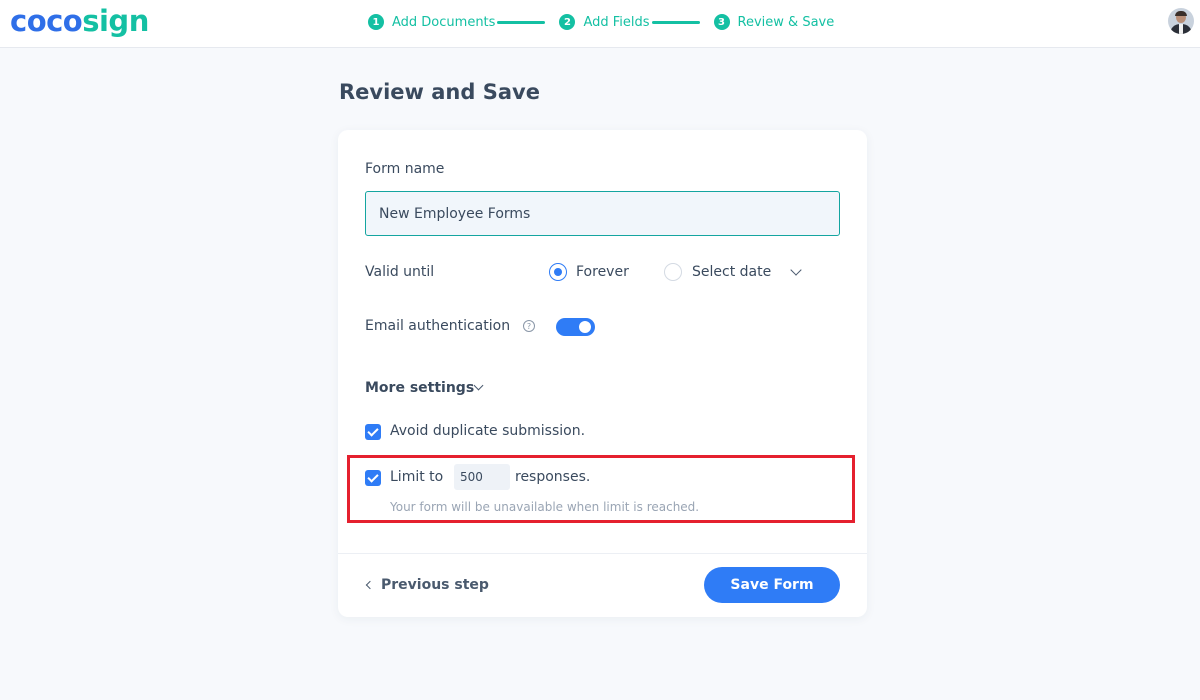 Image resolution: width=1200 pixels, height=700 pixels. I want to click on logo-coco: coco, so click(46, 21).